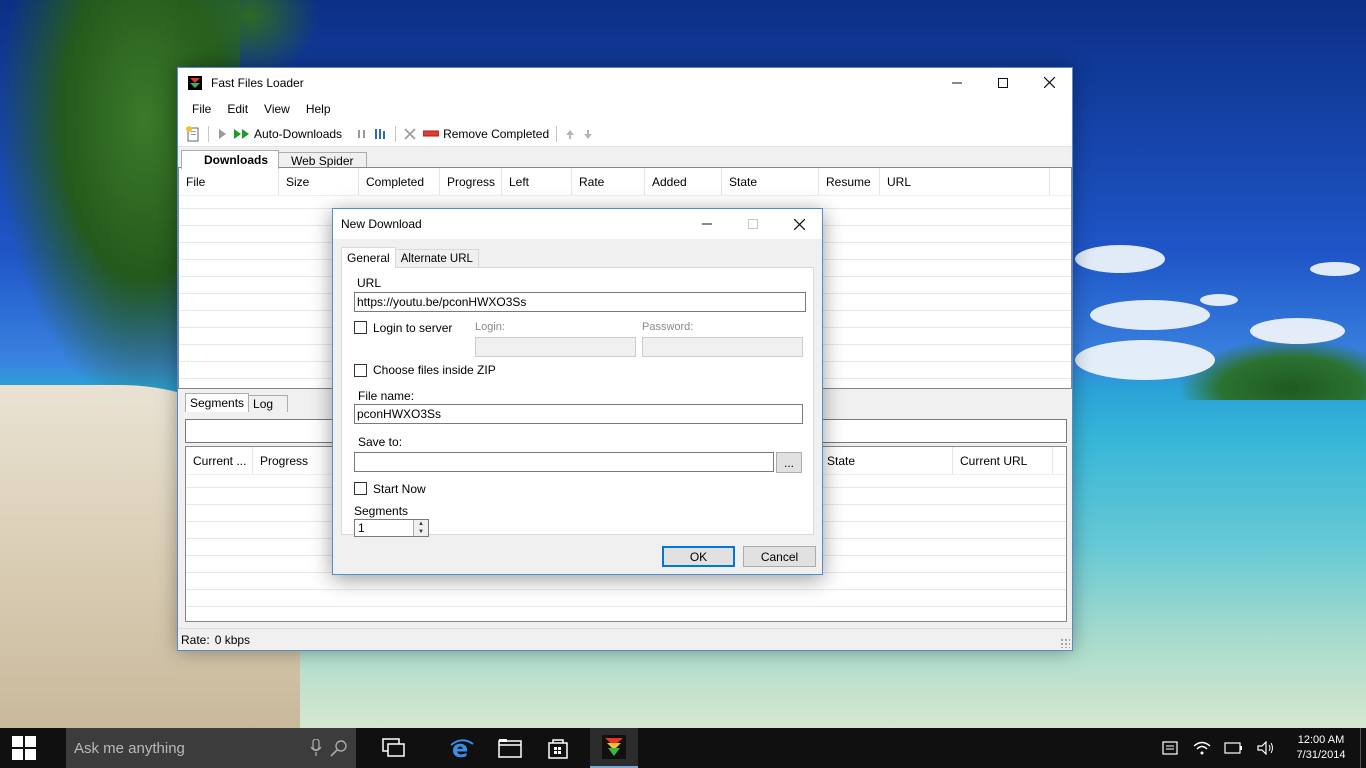  What do you see at coordinates (229, 181) in the screenshot?
I see `column-file: File` at bounding box center [229, 181].